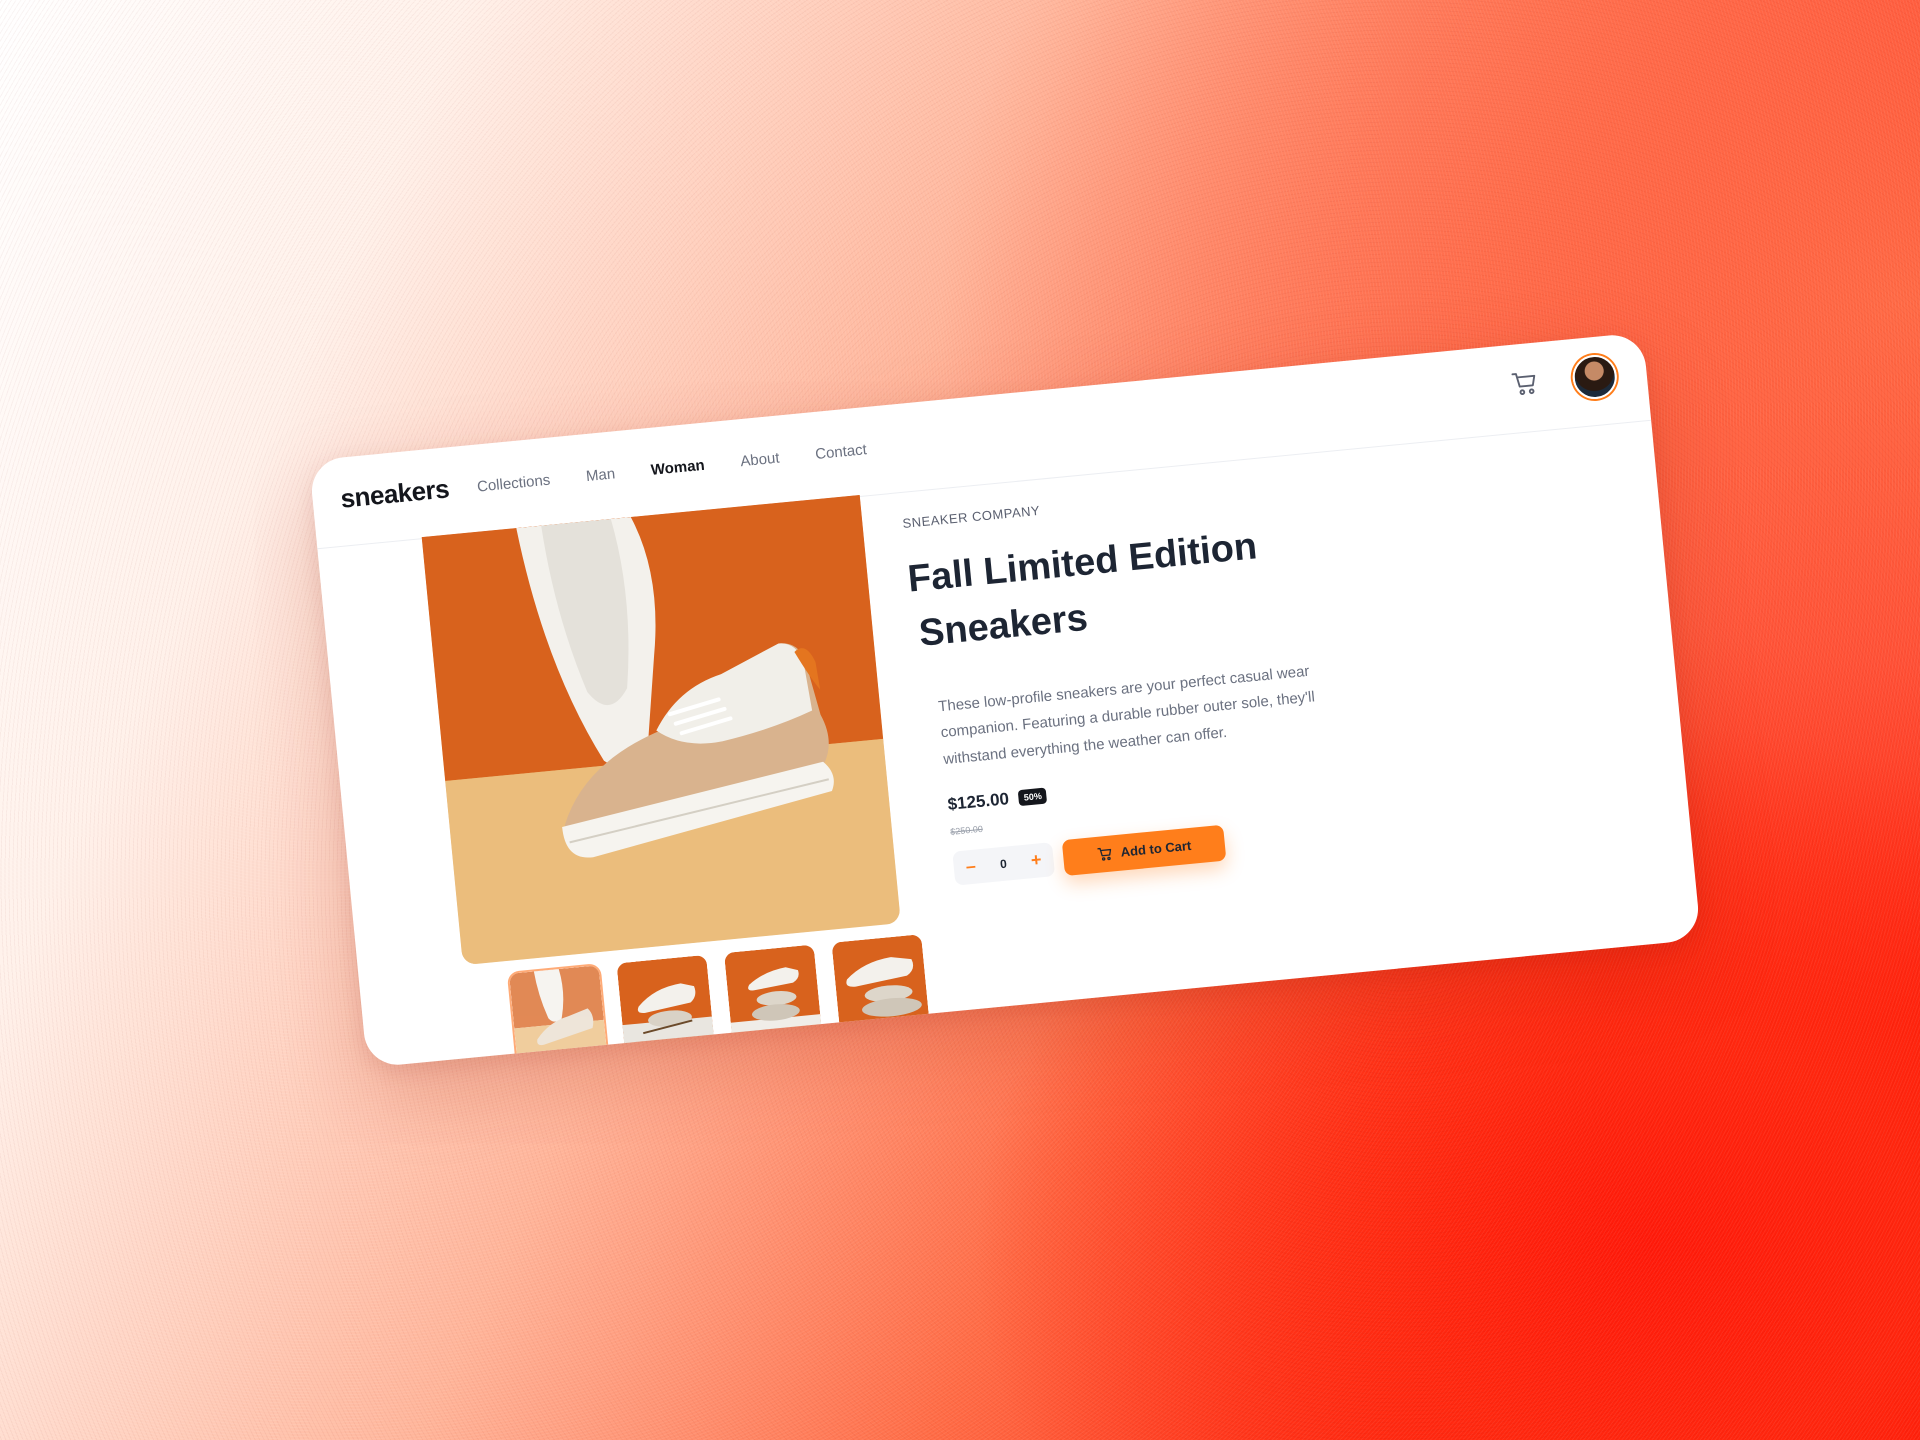 This screenshot has width=1920, height=1440. Describe the element at coordinates (978, 801) in the screenshot. I see `current-price: $125.00` at that location.